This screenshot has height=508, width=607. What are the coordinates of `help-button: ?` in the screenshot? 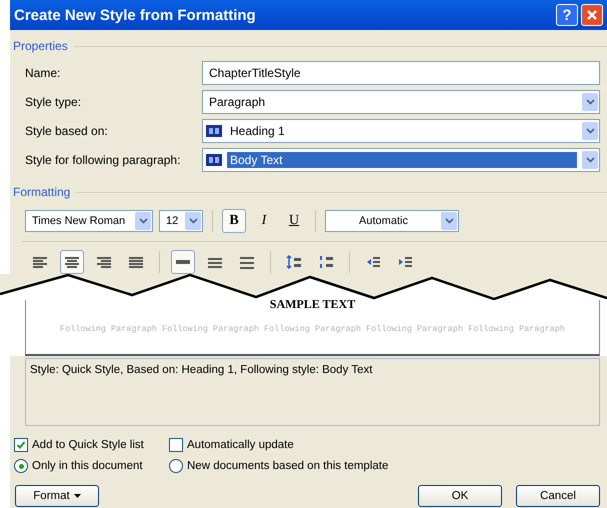 It's located at (567, 15).